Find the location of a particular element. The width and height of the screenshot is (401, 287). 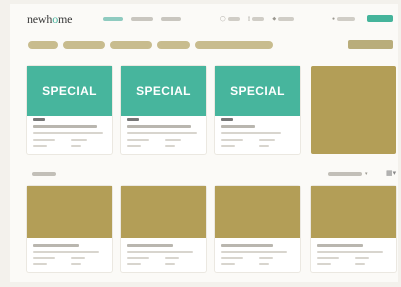

header-tools: ◯ ▯ ◆ is located at coordinates (257, 19).